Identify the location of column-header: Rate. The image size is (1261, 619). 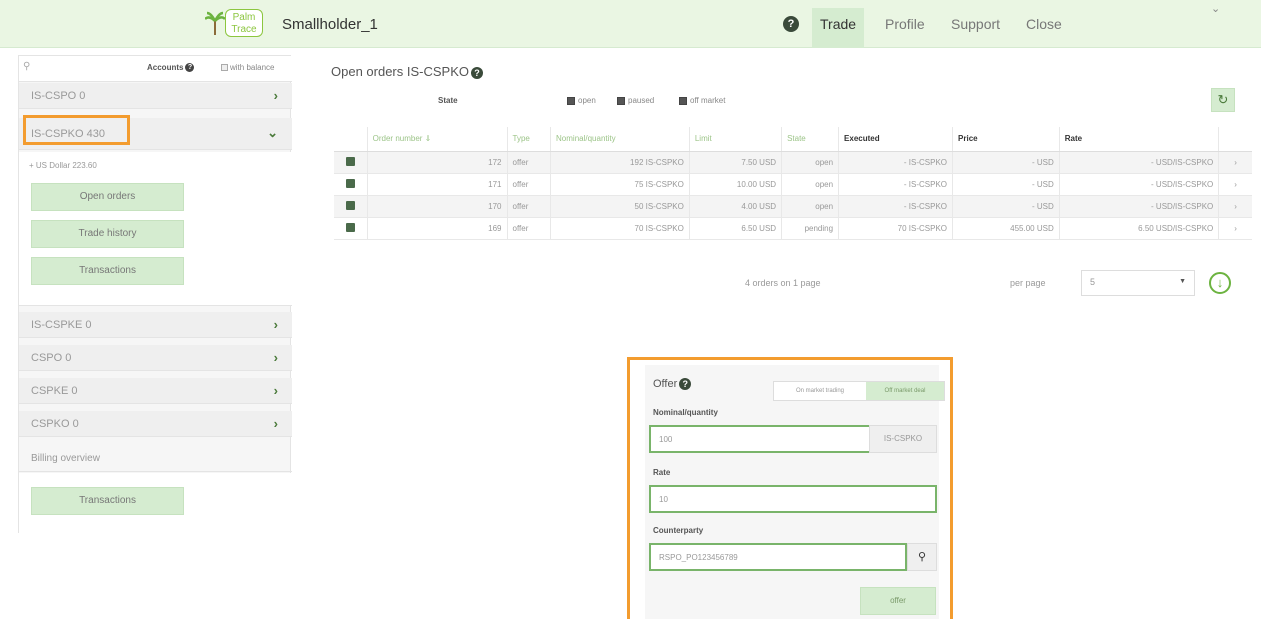
(1139, 139).